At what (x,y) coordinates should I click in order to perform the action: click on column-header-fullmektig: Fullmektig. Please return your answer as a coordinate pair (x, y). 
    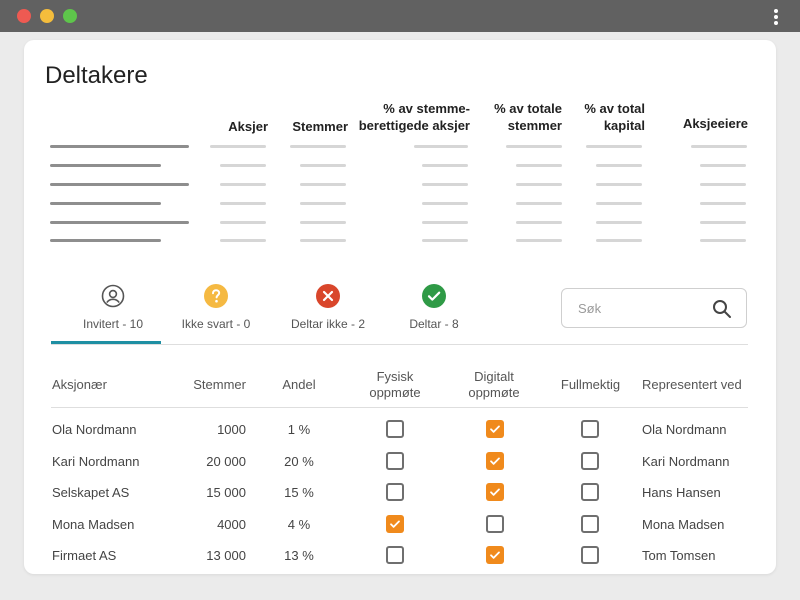
    Looking at the image, I should click on (590, 384).